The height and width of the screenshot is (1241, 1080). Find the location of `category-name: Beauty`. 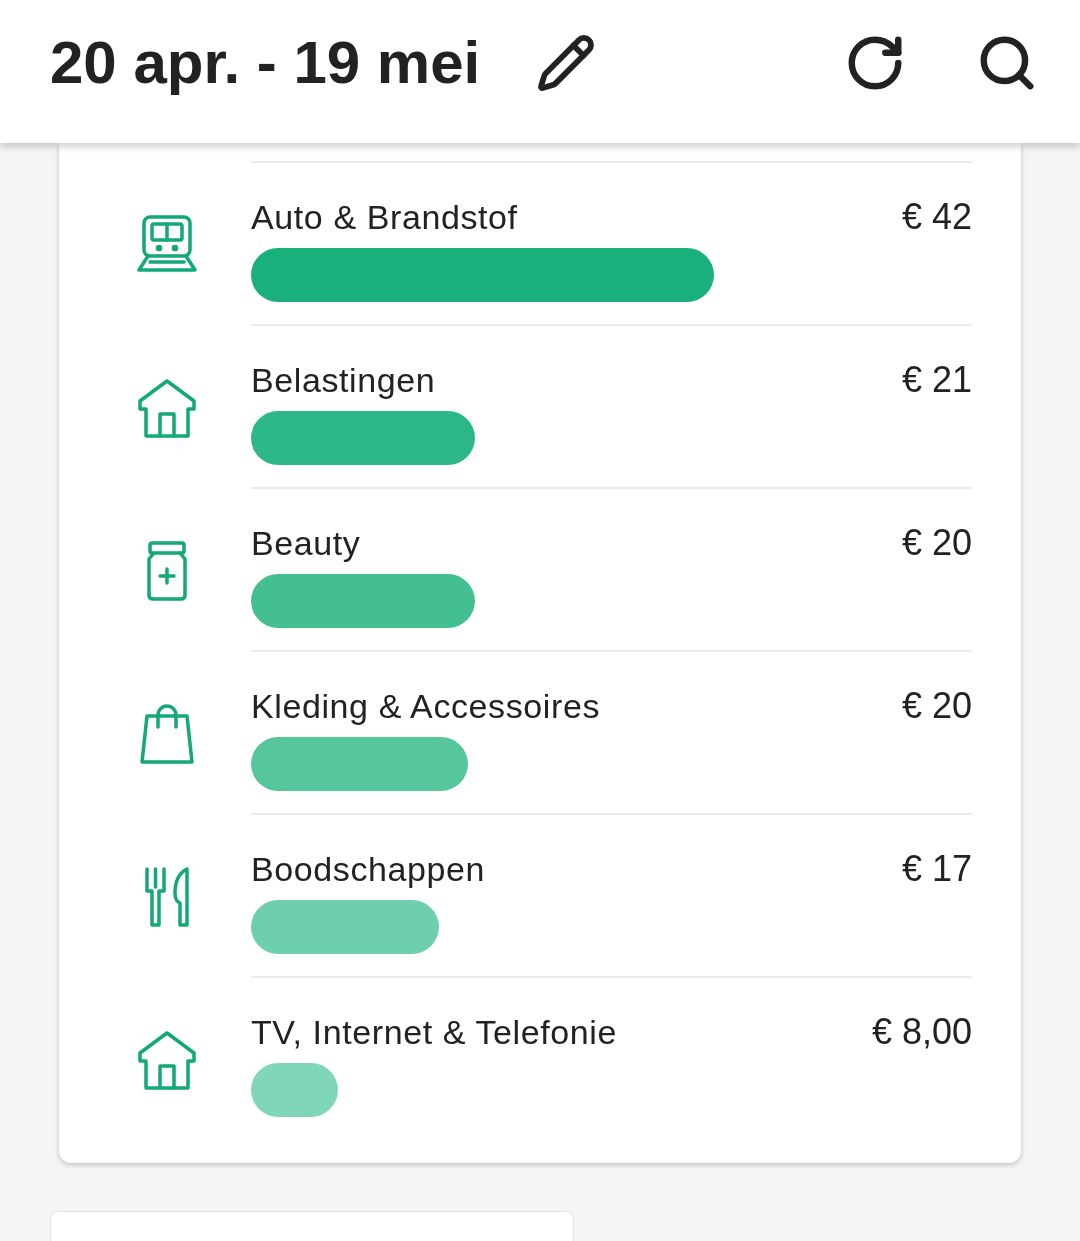

category-name: Beauty is located at coordinates (306, 543).